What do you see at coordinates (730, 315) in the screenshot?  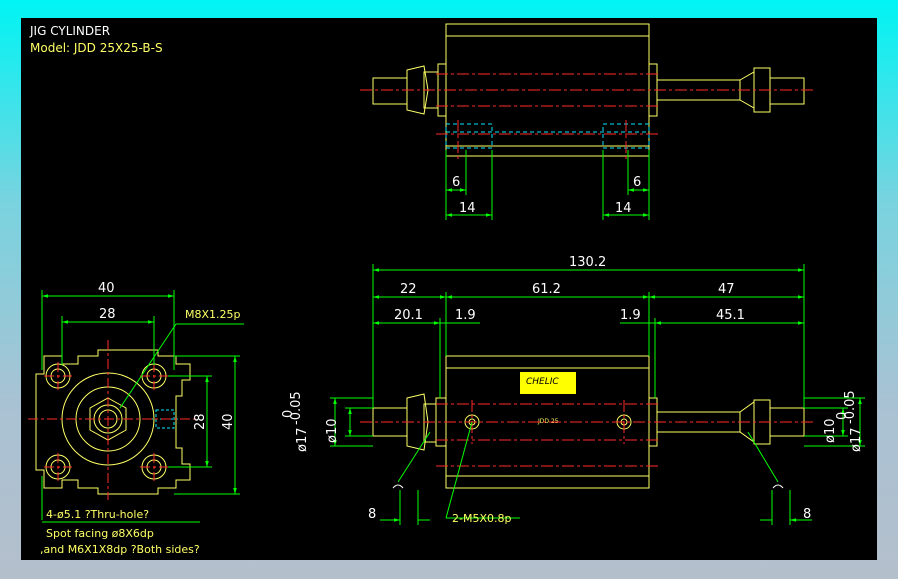 I see `dim-right-inner: 45.1` at bounding box center [730, 315].